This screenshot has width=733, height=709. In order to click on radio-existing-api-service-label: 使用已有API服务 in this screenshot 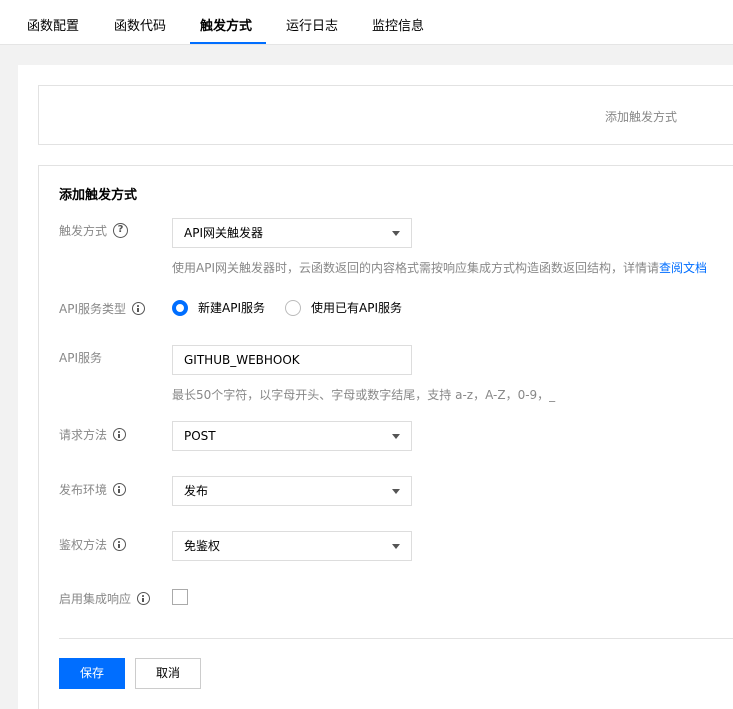, I will do `click(356, 308)`.